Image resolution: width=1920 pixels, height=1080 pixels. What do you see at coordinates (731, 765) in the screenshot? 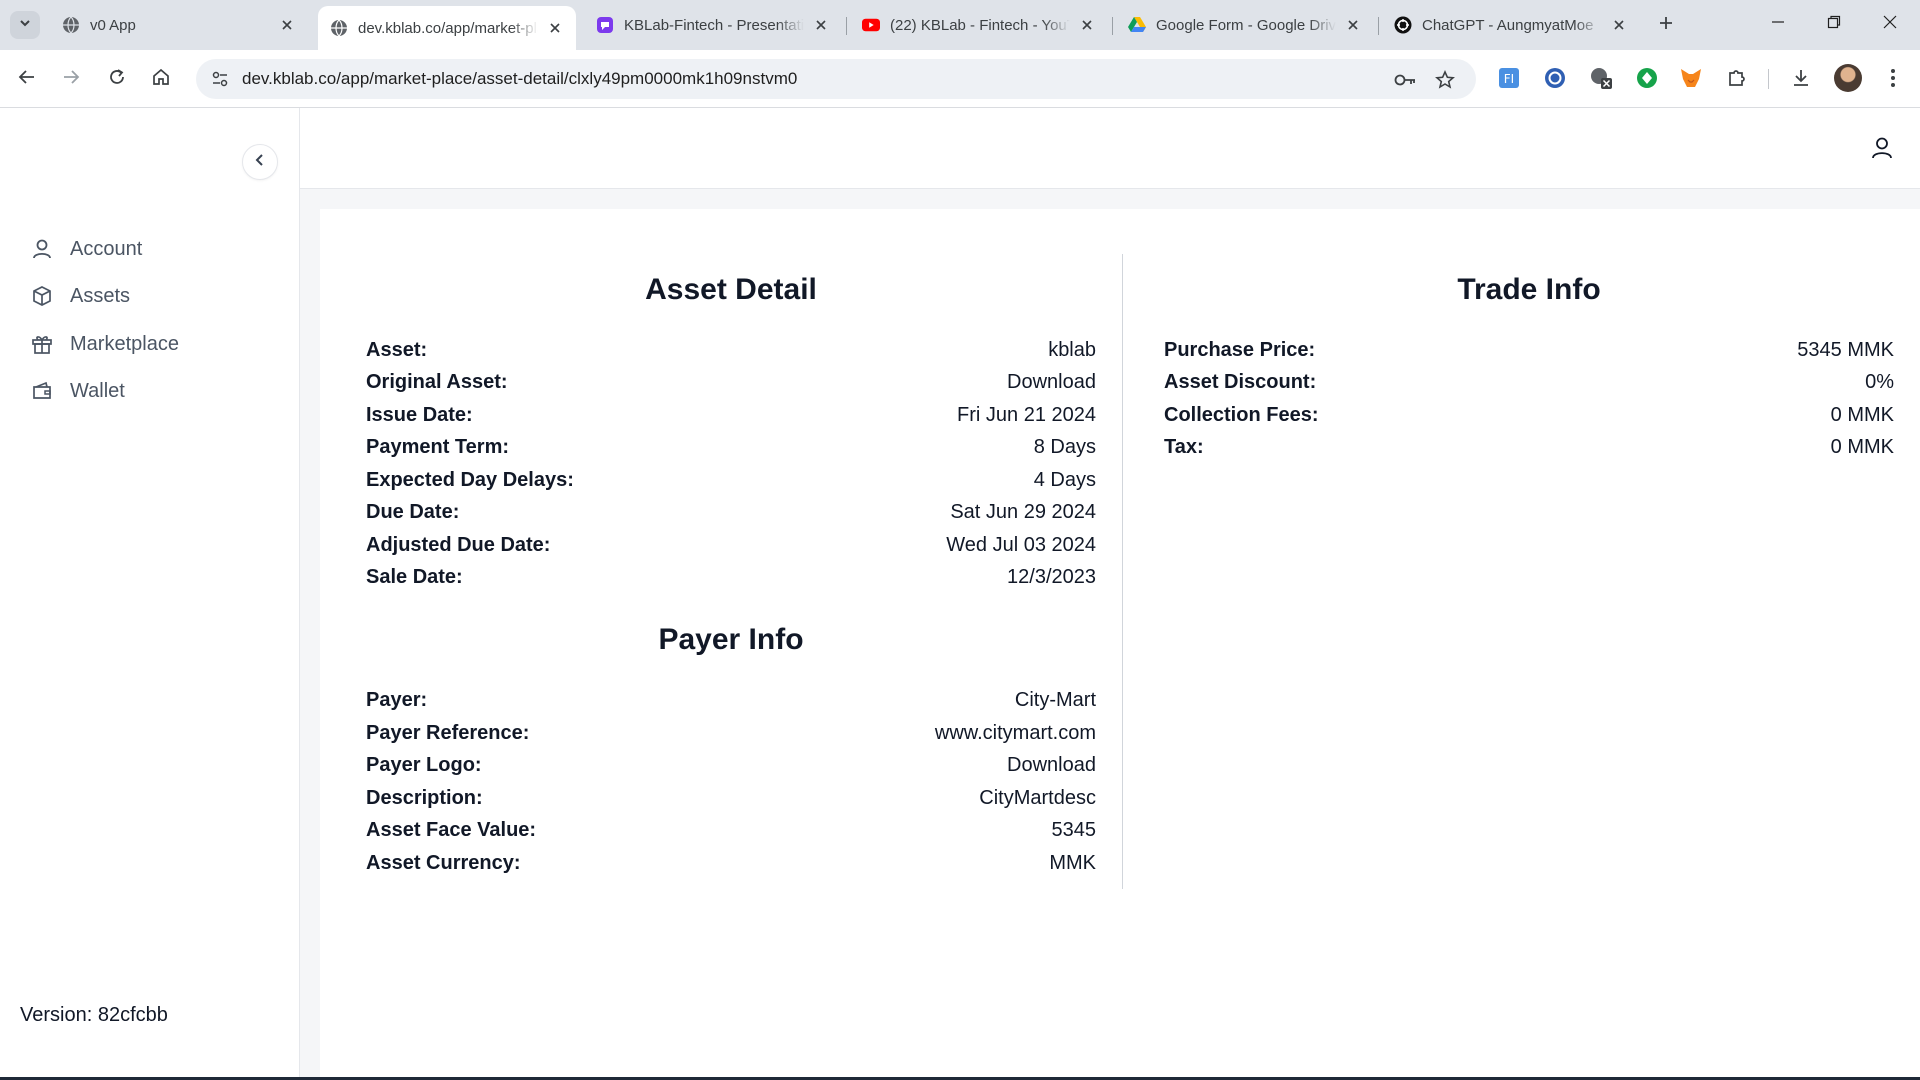
I see `payer-row: Payer Logo: Download` at bounding box center [731, 765].